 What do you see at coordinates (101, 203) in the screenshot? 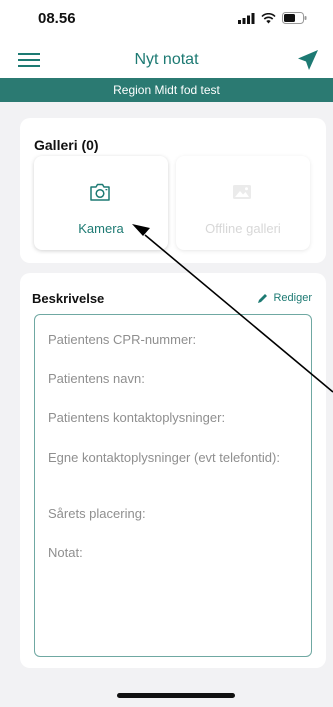
I see `camera-button: Kamera` at bounding box center [101, 203].